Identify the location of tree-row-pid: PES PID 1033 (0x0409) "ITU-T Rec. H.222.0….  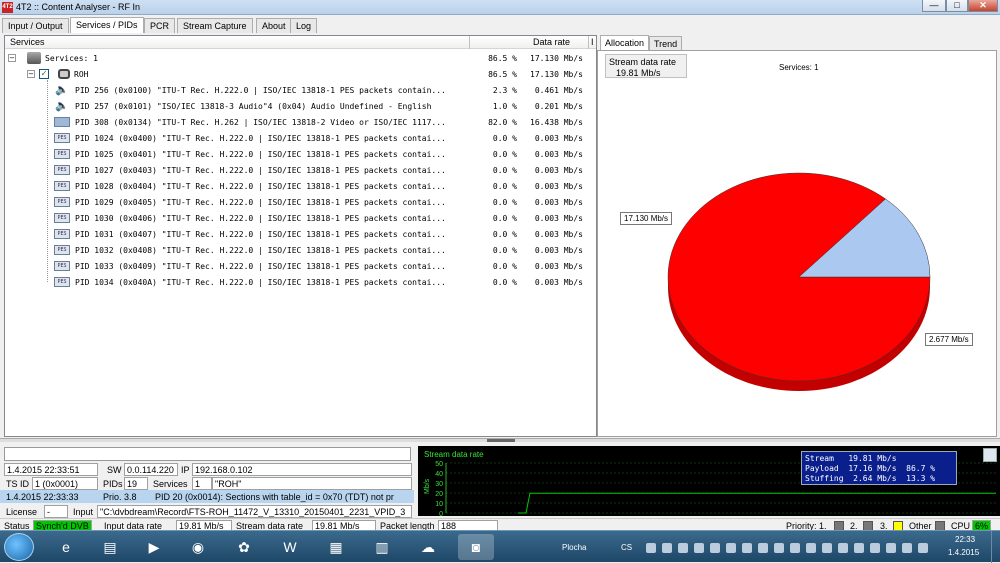
(300, 266).